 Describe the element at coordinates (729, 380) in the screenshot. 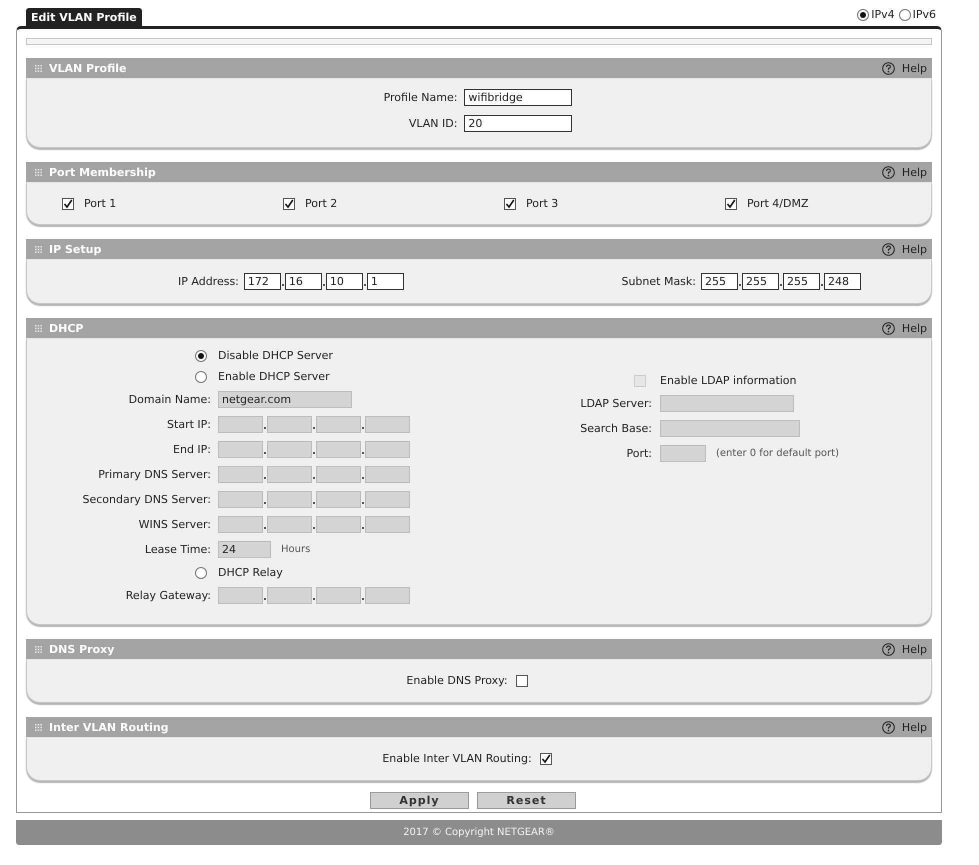

I see `checkbox-label: Enable LDAP information` at that location.